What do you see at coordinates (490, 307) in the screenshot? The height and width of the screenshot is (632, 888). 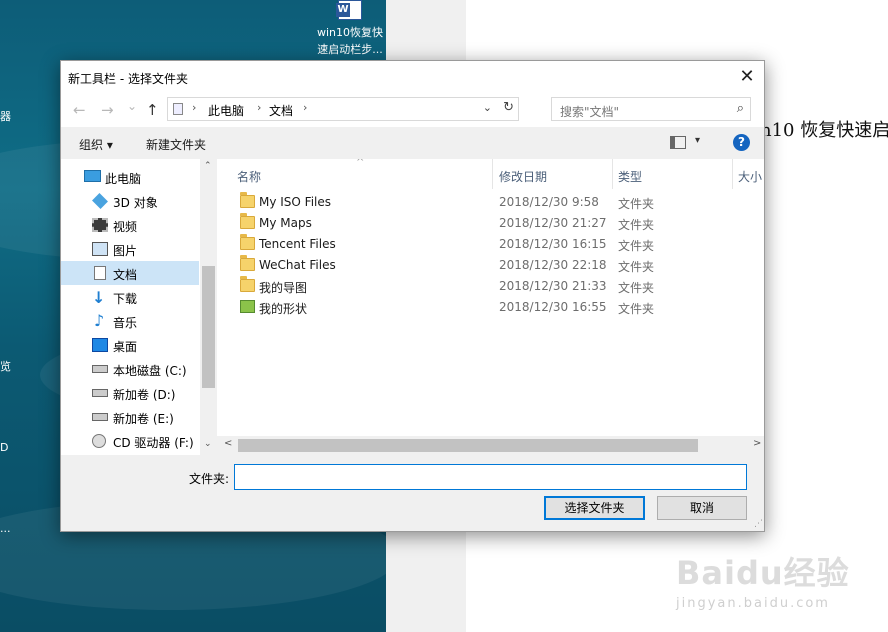 I see `file-row: 我的形状 2018/12/30 16:55 文件夹` at bounding box center [490, 307].